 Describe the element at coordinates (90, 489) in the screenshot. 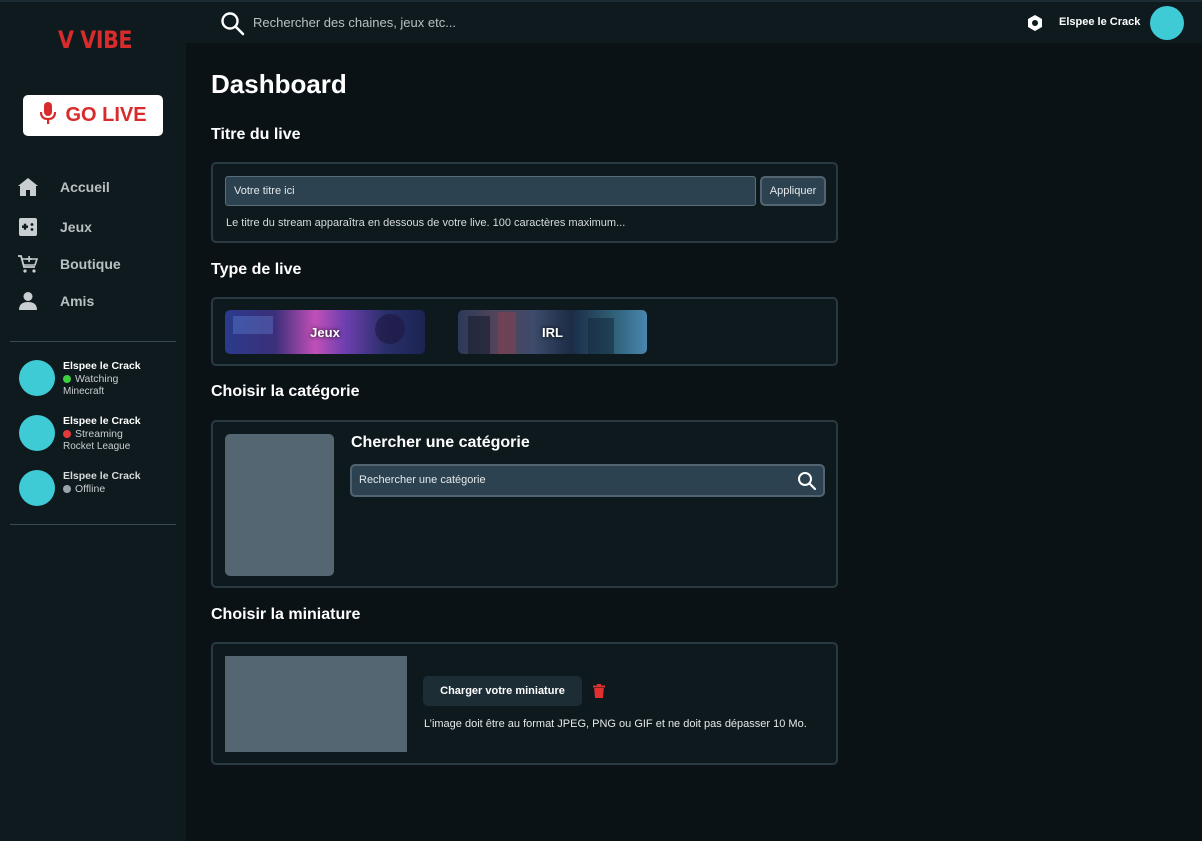

I see `friend-status-label: Offline` at that location.